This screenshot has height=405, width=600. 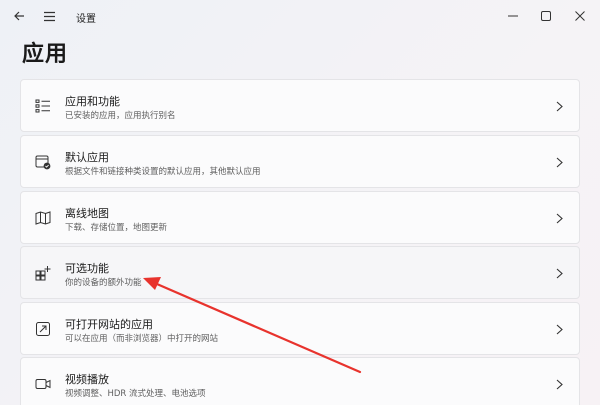 I want to click on title-bar: 设置, so click(x=300, y=16).